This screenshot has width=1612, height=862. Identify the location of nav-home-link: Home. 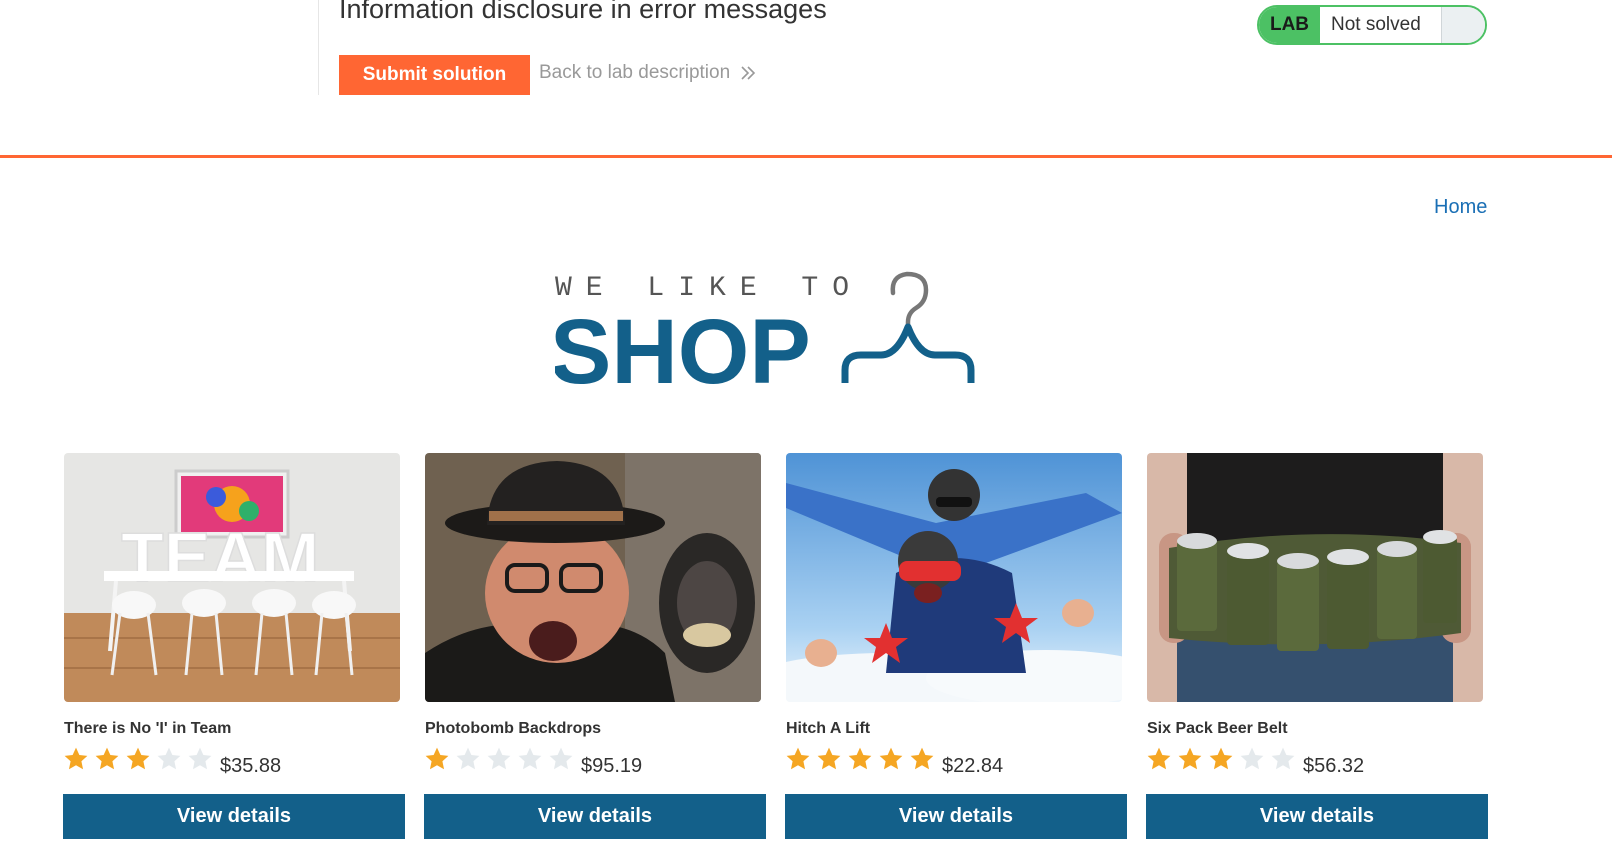
(1460, 207).